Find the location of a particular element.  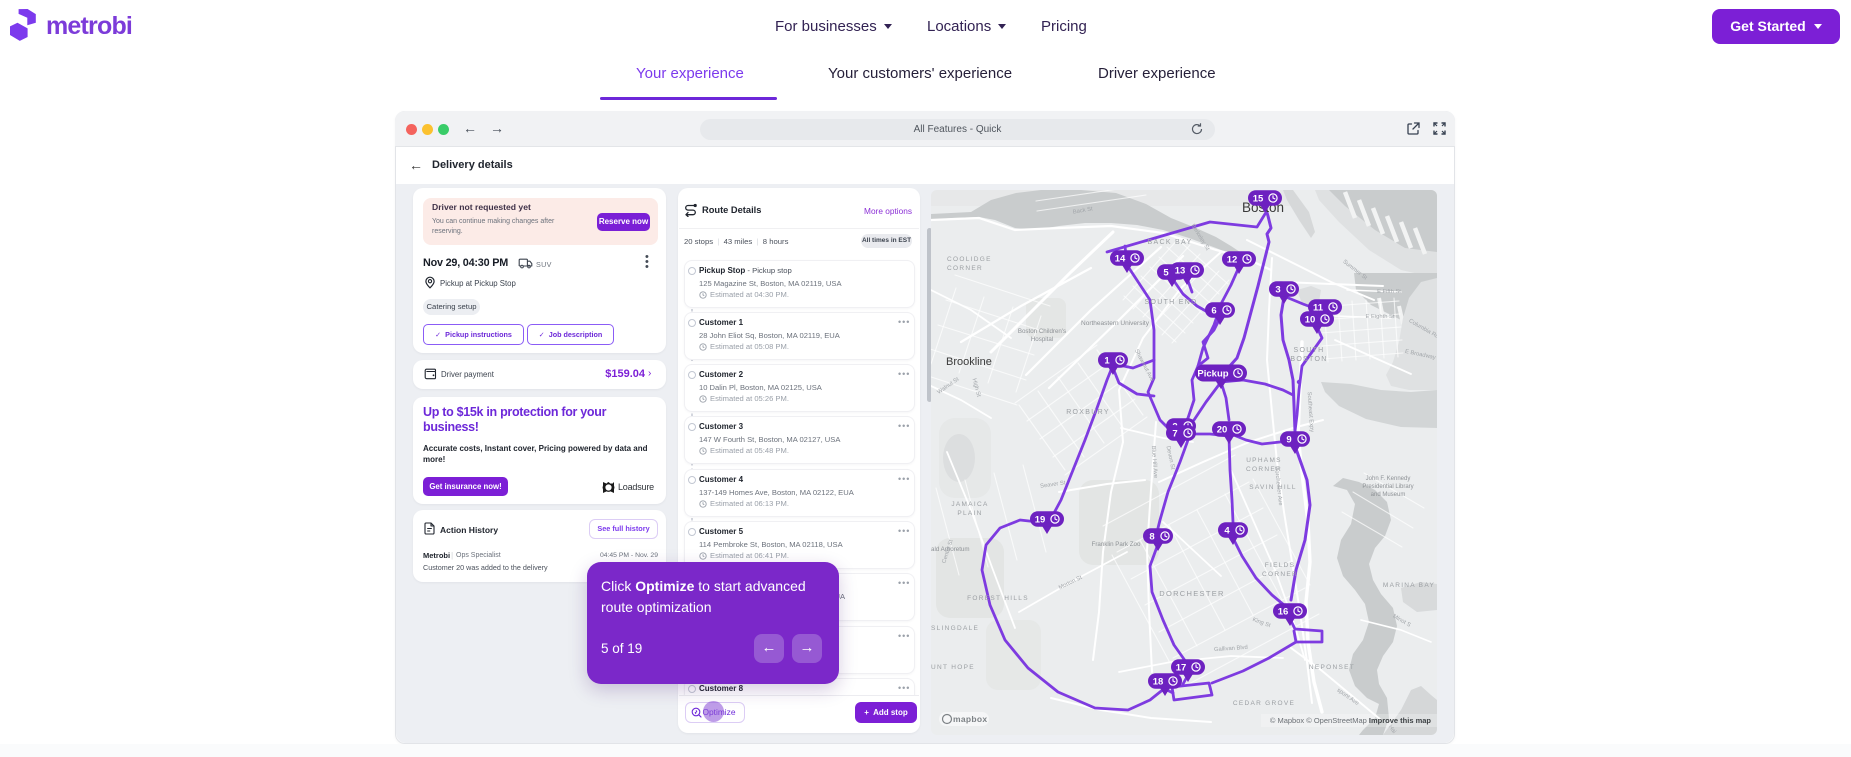

svg-text: 5 is located at coordinates (1166, 272).